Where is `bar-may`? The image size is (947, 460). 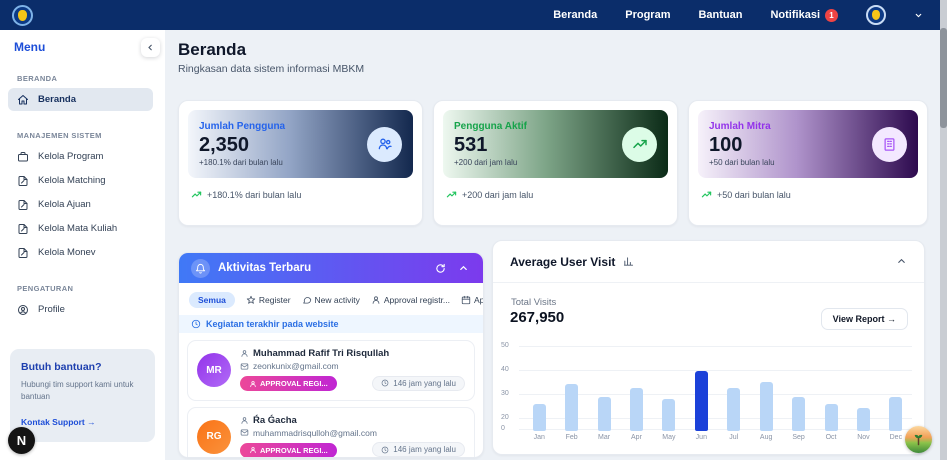 bar-may is located at coordinates (669, 415).